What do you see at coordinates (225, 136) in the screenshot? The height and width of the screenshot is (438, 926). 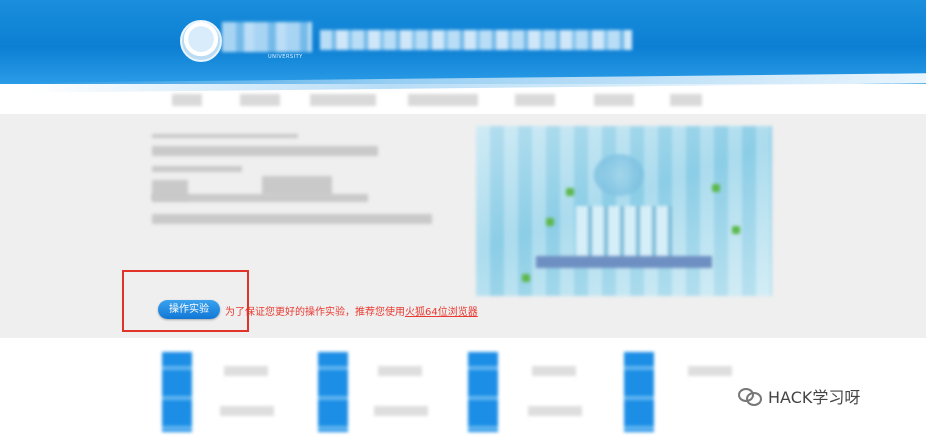 I see `intro-title-line` at bounding box center [225, 136].